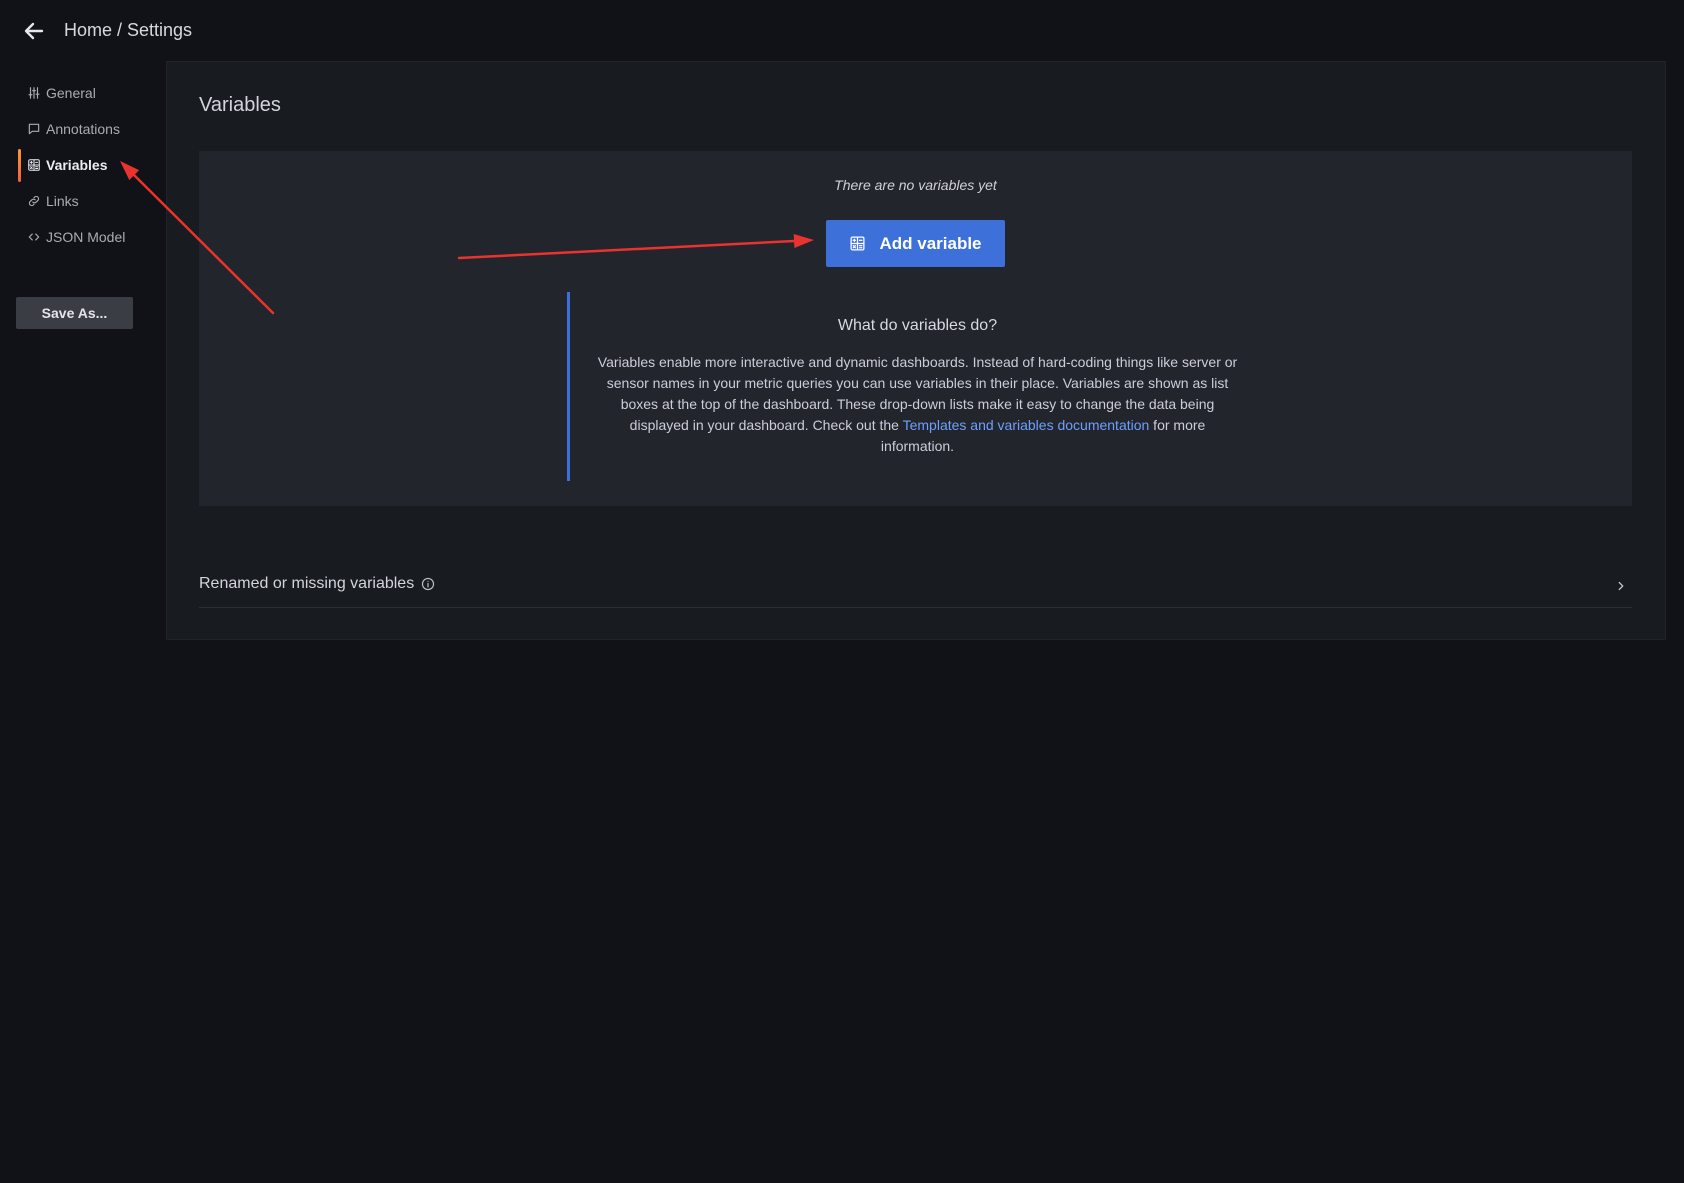  Describe the element at coordinates (62, 201) in the screenshot. I see `sidebar-item-label: Links` at that location.